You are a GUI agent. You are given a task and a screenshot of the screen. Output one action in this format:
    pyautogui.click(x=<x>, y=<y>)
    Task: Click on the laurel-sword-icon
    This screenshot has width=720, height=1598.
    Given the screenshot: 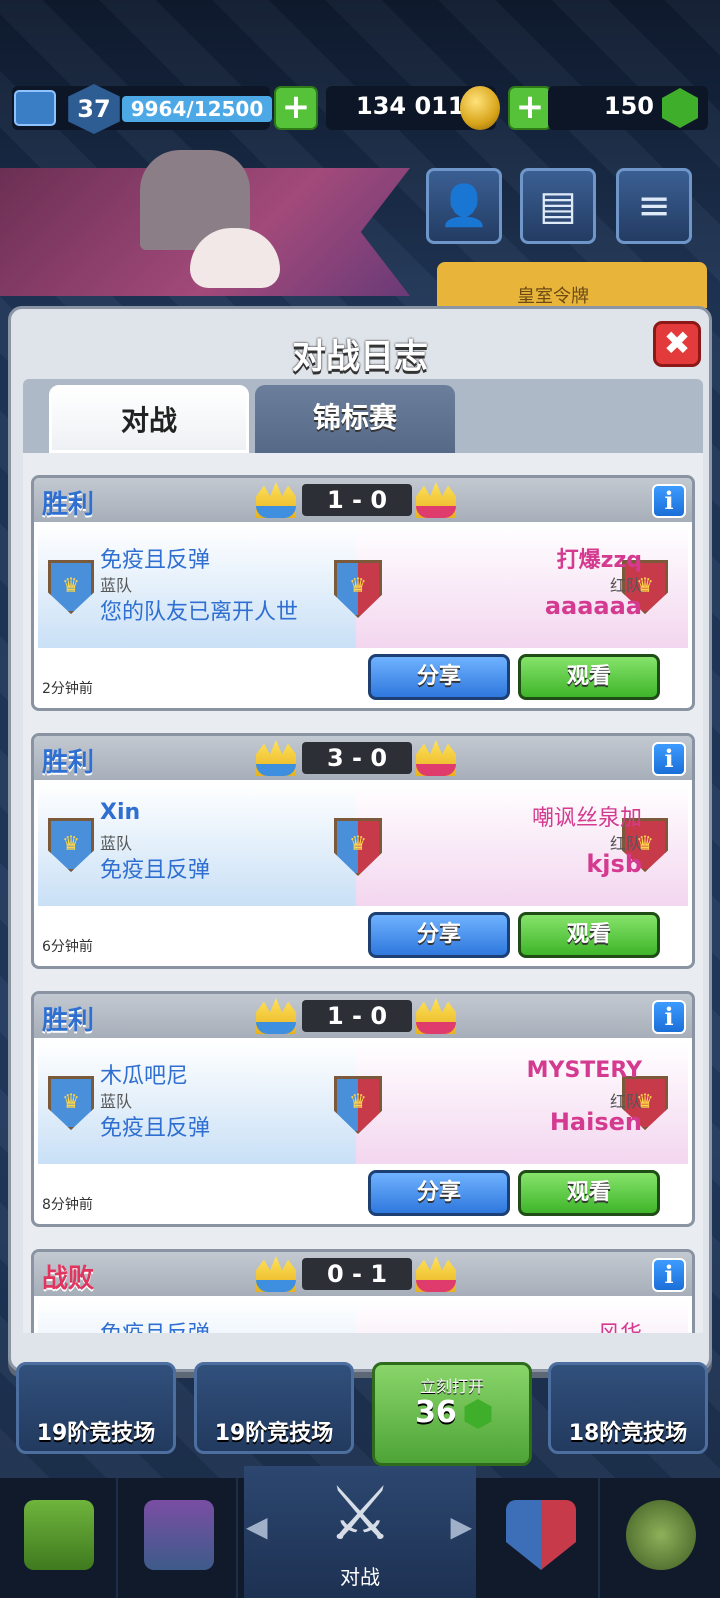 What is the action you would take?
    pyautogui.click(x=661, y=1535)
    